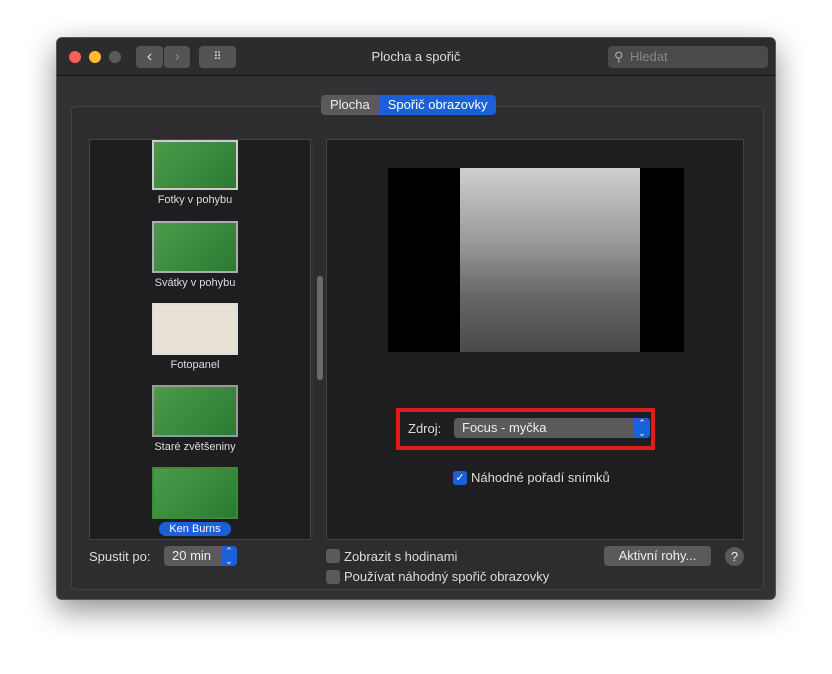 This screenshot has height=674, width=832. Describe the element at coordinates (195, 283) in the screenshot. I see `saver-label: Svátky v pohybu` at that location.